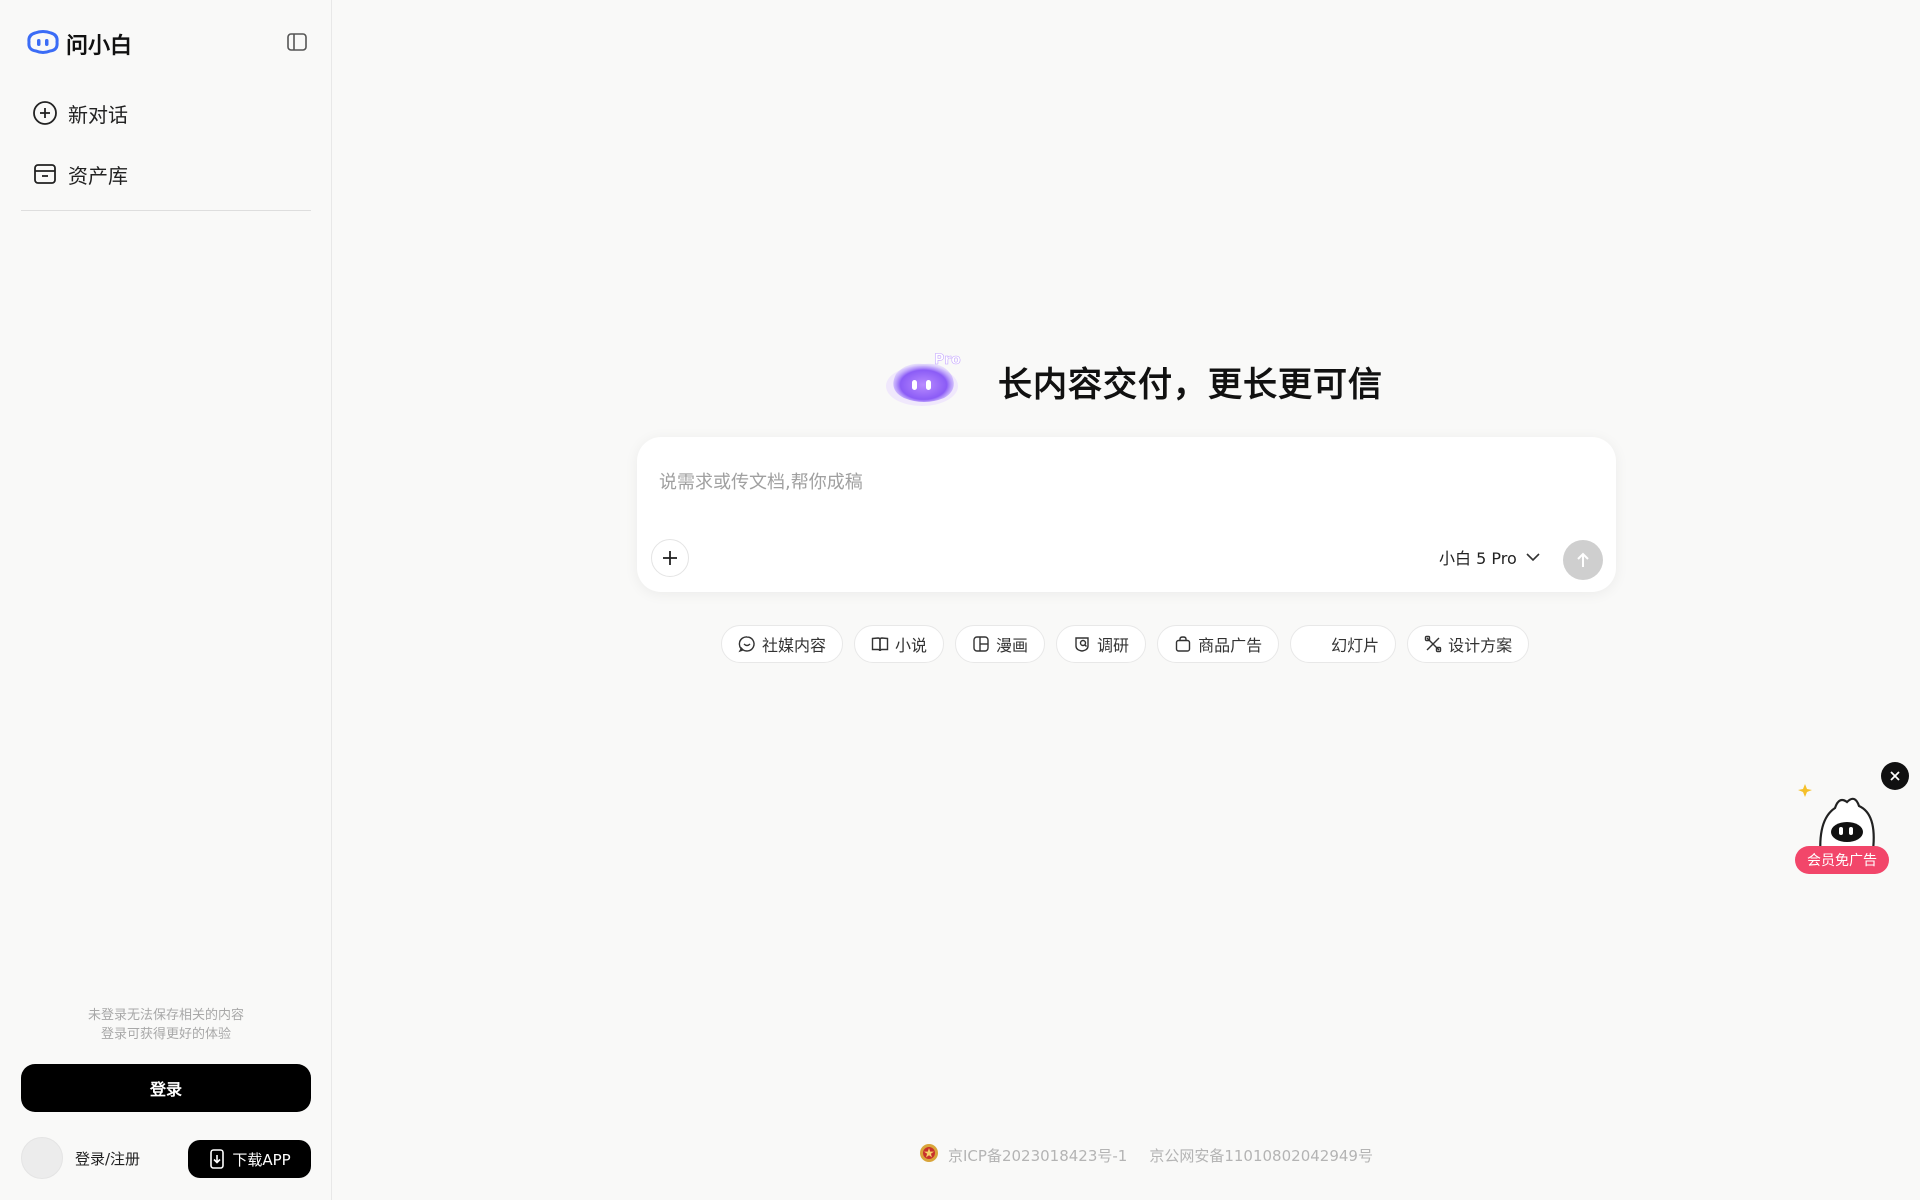  I want to click on book-icon, so click(880, 644).